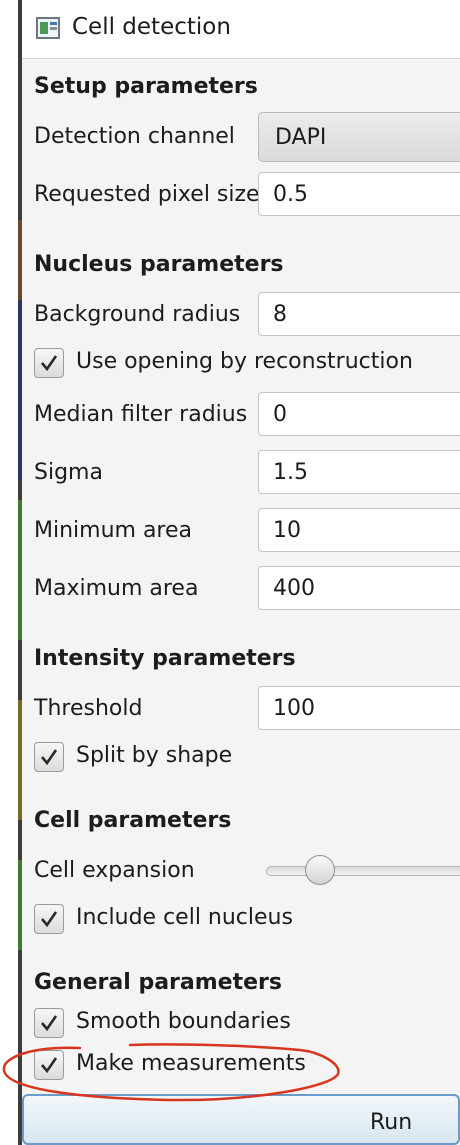  What do you see at coordinates (171, 1072) in the screenshot?
I see `red-annotation-circle` at bounding box center [171, 1072].